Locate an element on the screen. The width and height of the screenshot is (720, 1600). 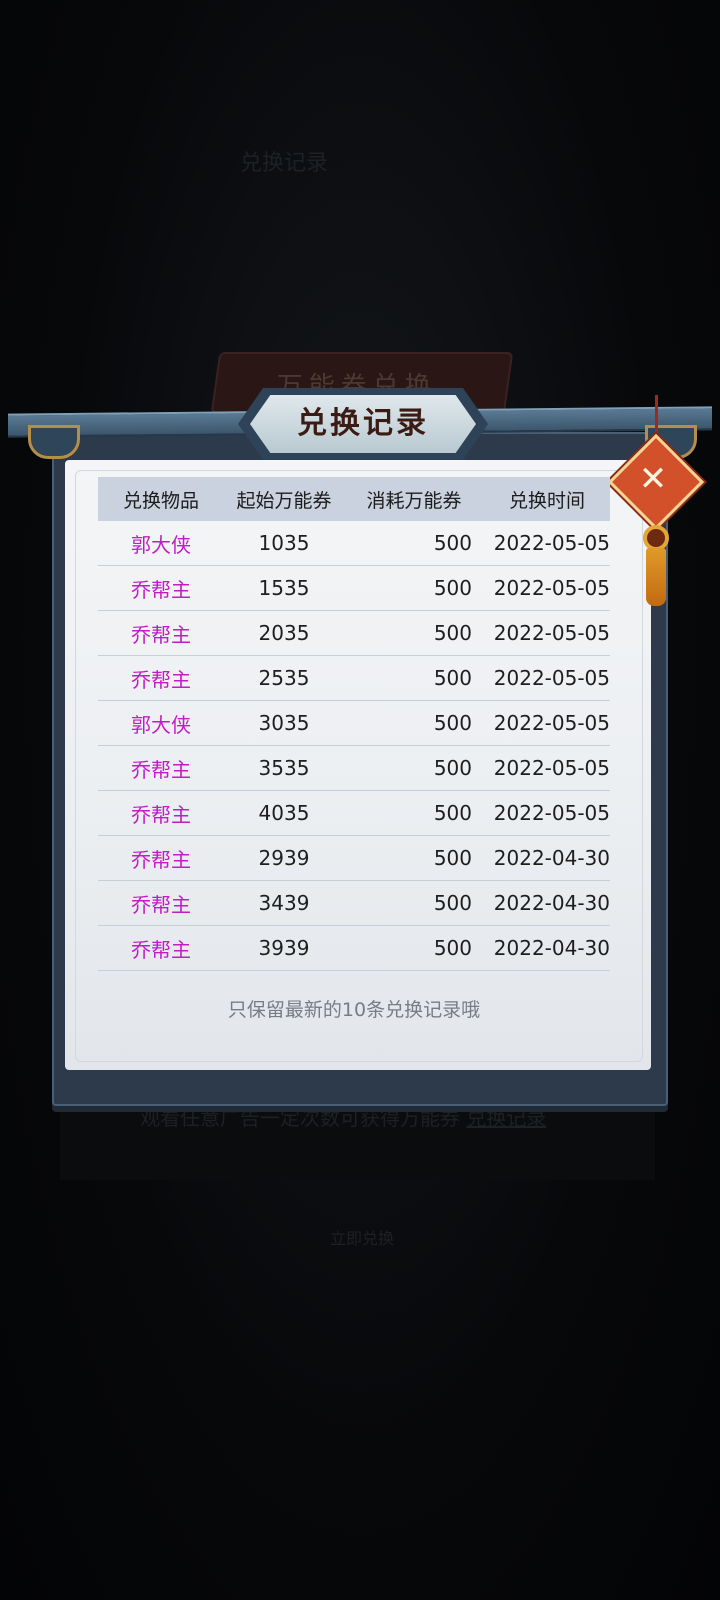
bg-hint-text: 观看任意广告一定次数可获得万能券 is located at coordinates (300, 1118).